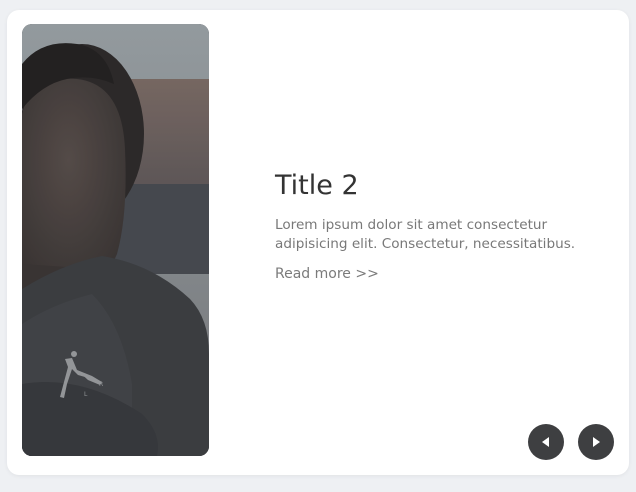 This screenshot has height=492, width=636. I want to click on read-more-link: Read more >>, so click(327, 274).